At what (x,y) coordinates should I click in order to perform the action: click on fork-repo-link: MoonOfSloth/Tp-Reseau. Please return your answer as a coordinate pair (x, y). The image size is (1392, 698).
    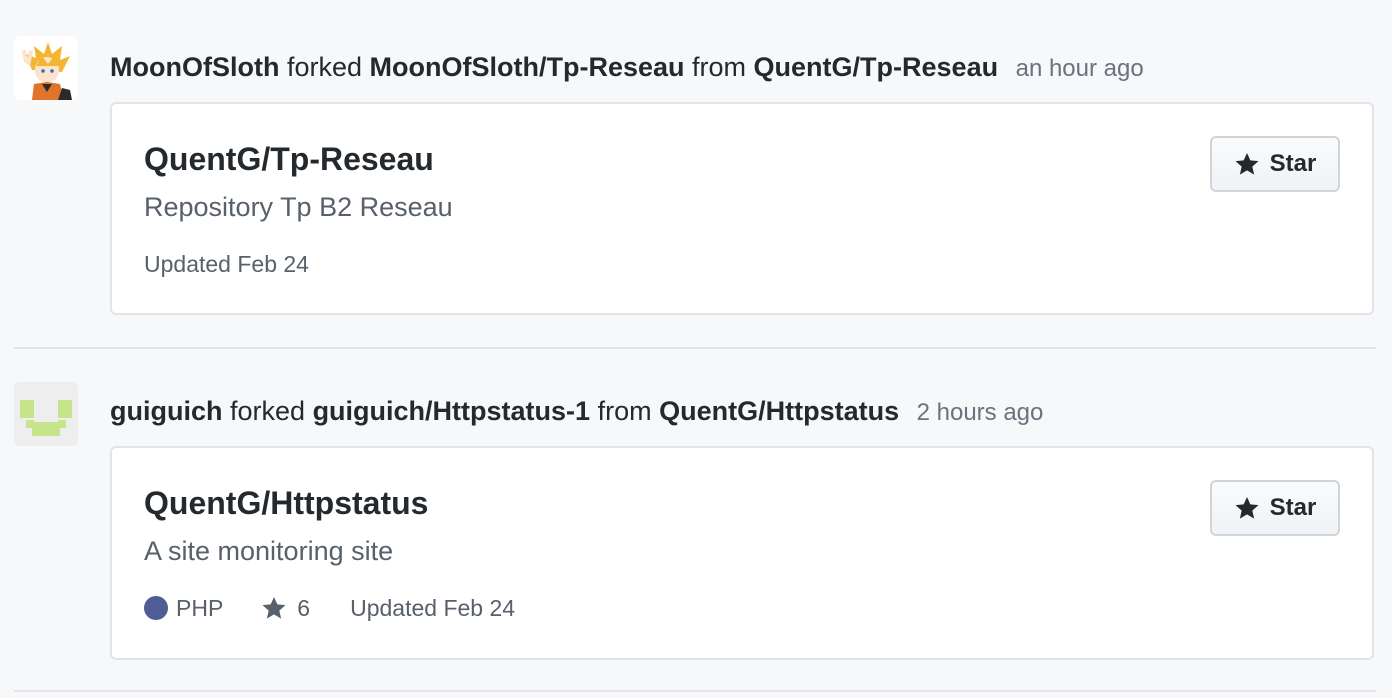
    Looking at the image, I should click on (527, 67).